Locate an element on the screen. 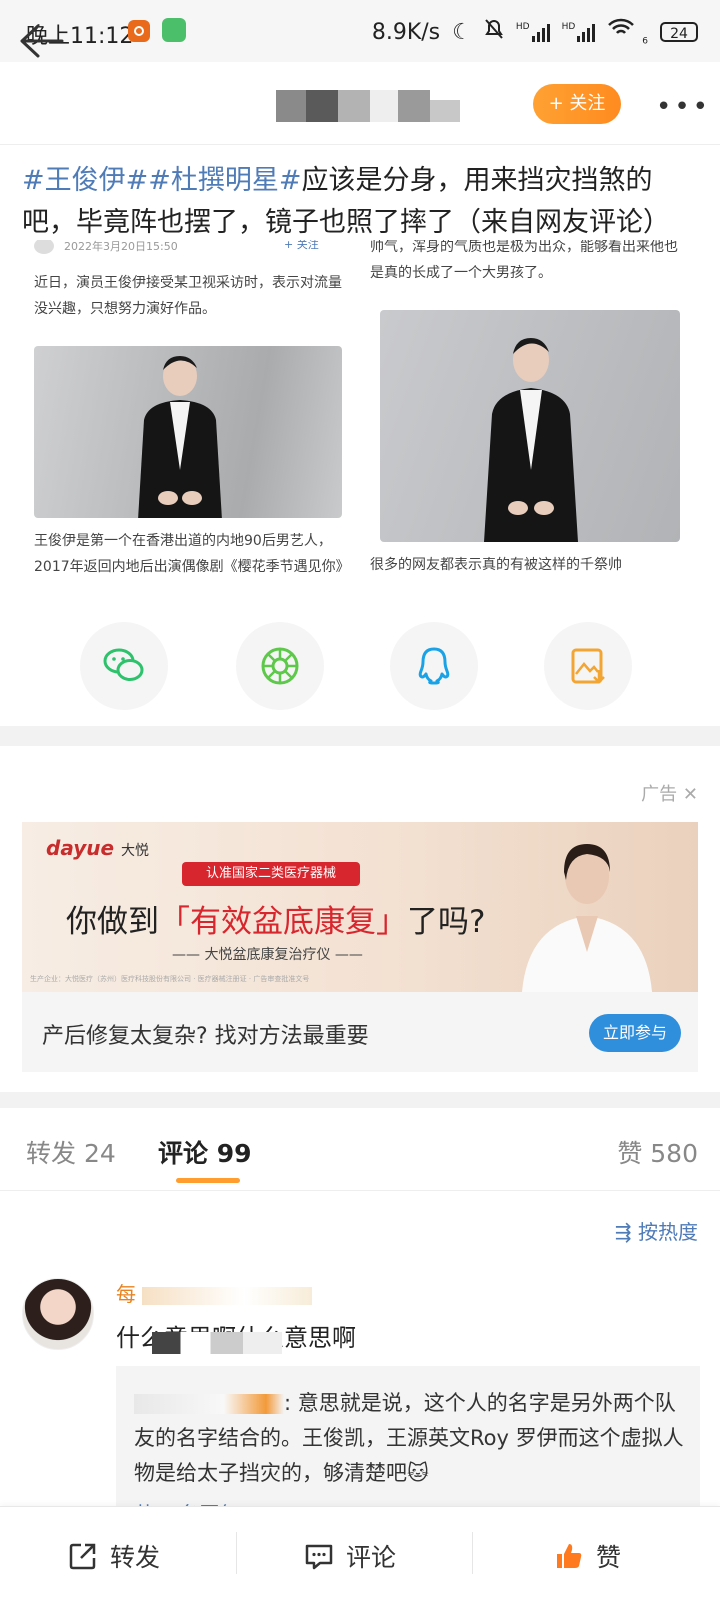  wechat-icon is located at coordinates (124, 666).